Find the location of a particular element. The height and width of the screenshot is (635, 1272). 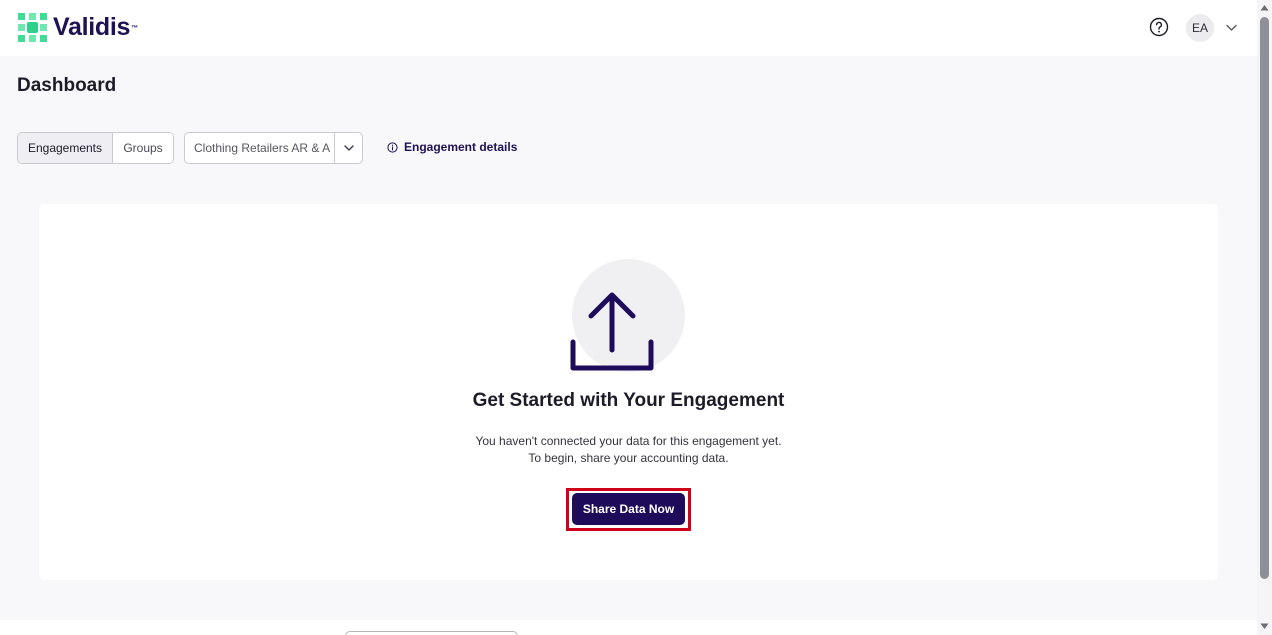

page-title: Dashboard is located at coordinates (67, 85).